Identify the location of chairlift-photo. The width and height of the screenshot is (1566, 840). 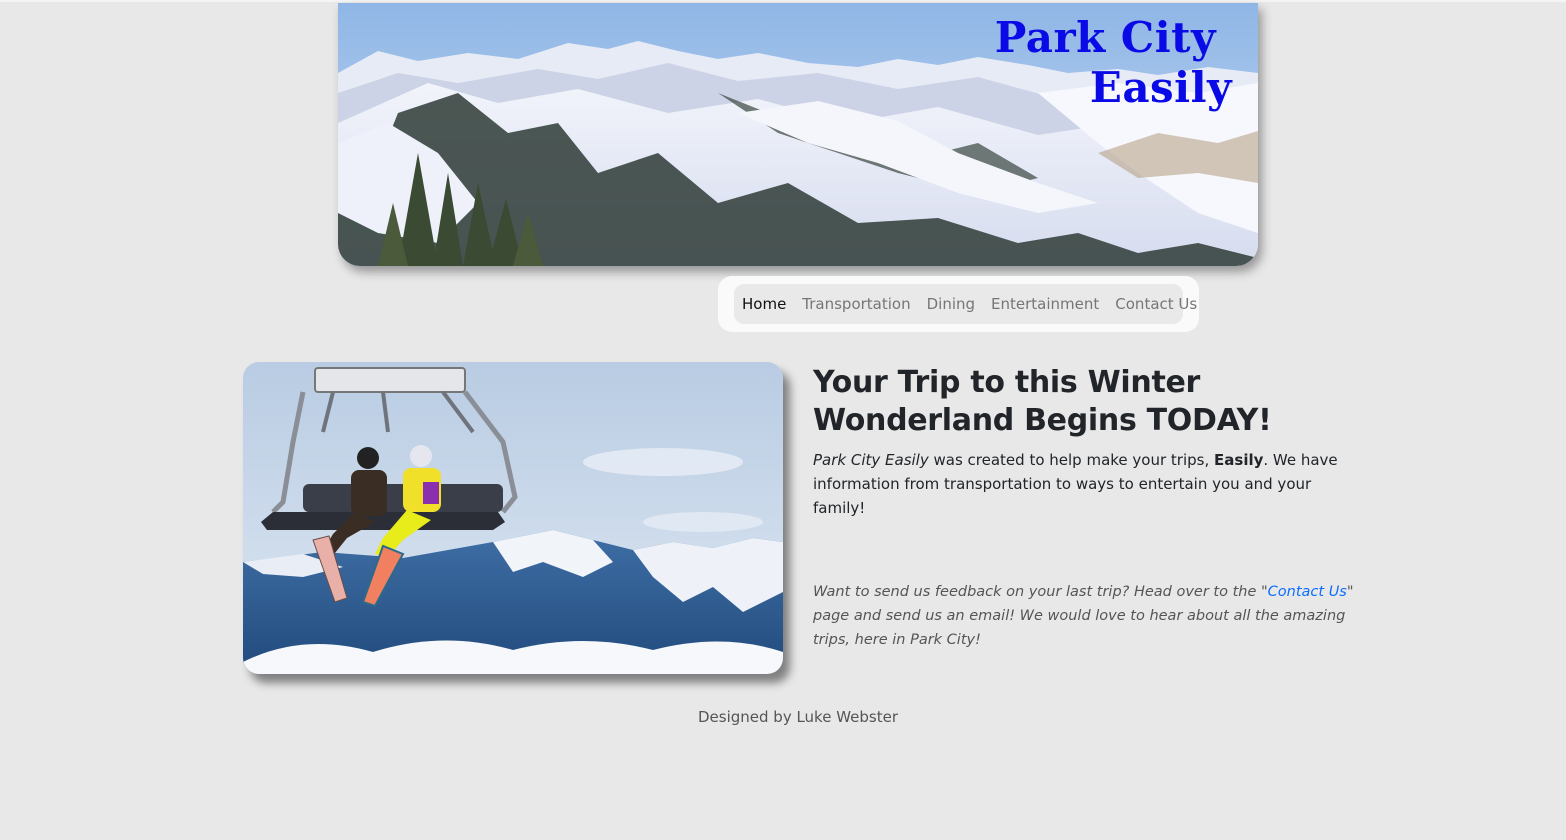
(513, 518).